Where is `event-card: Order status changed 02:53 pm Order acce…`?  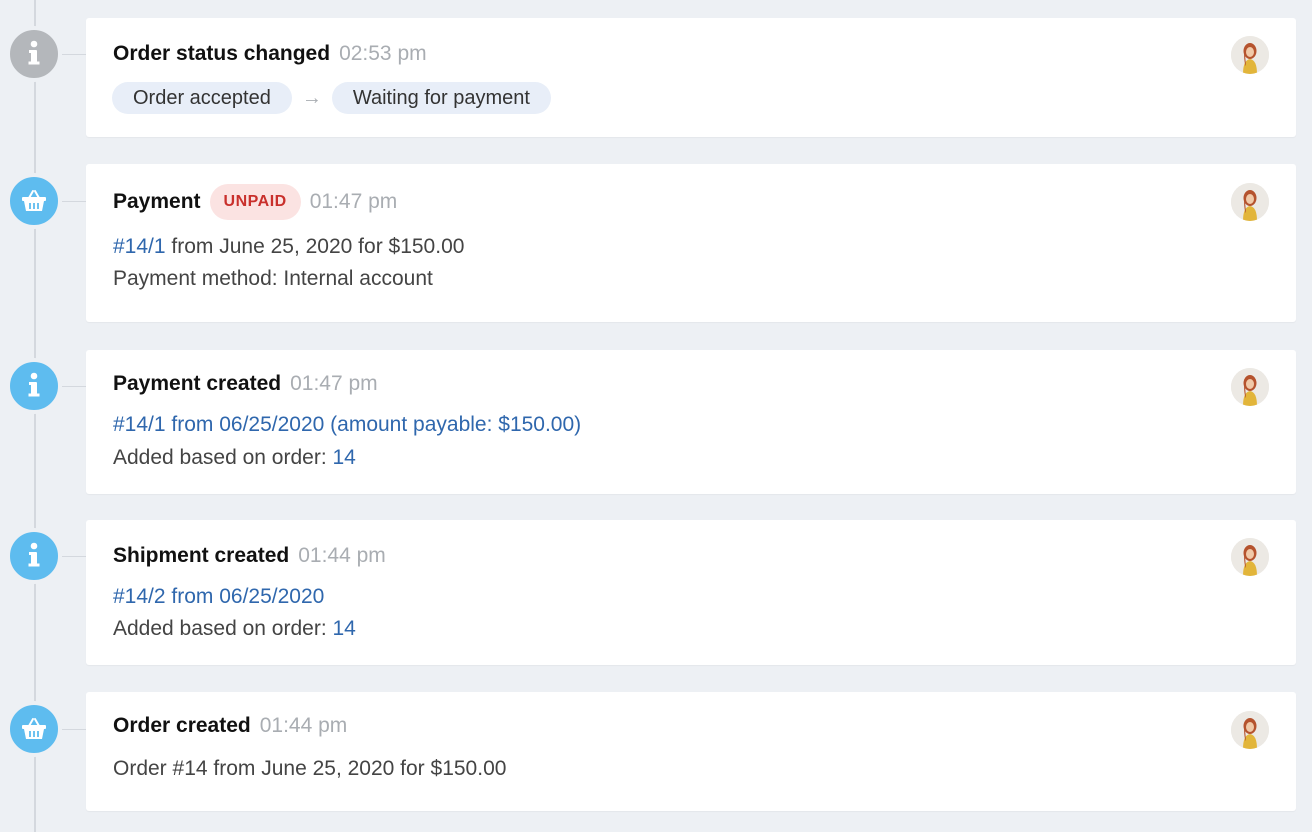 event-card: Order status changed 02:53 pm Order acce… is located at coordinates (691, 77).